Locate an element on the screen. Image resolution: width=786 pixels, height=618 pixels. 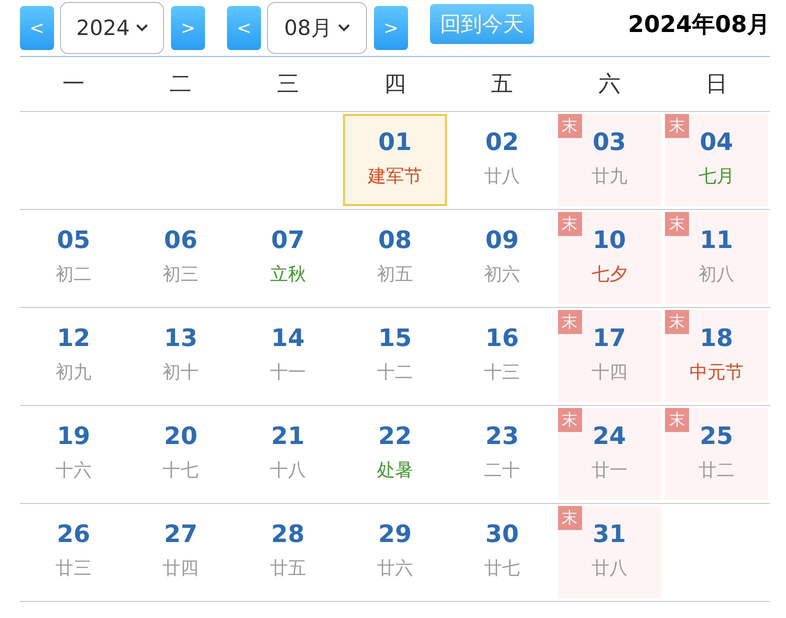
day-cell: 09 初六 is located at coordinates (502, 258).